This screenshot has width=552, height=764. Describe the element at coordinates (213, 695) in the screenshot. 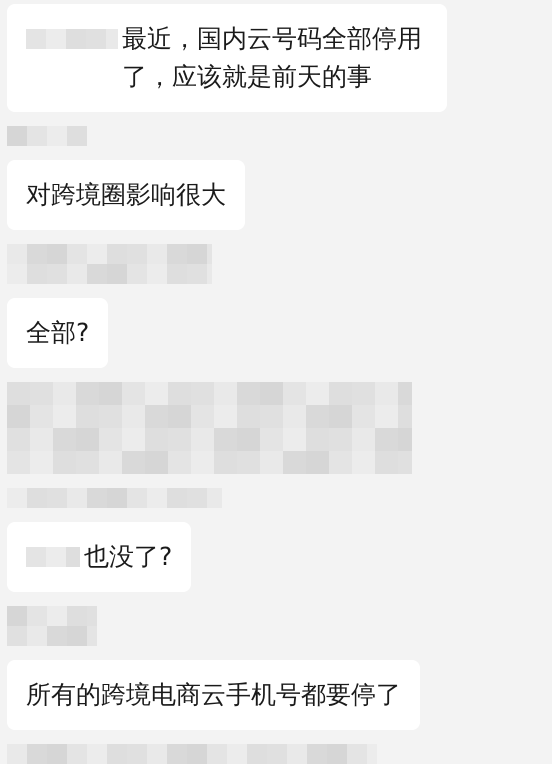

I see `message-text: 所有的跨境电商云手机号都要停了` at that location.